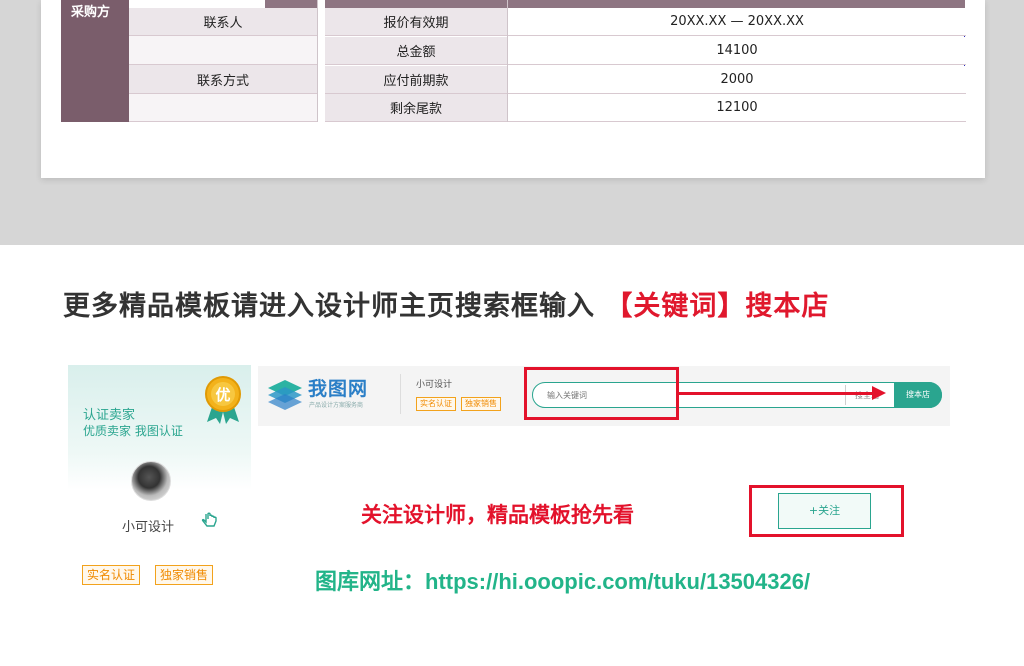  What do you see at coordinates (321, 61) in the screenshot?
I see `table-gap` at bounding box center [321, 61].